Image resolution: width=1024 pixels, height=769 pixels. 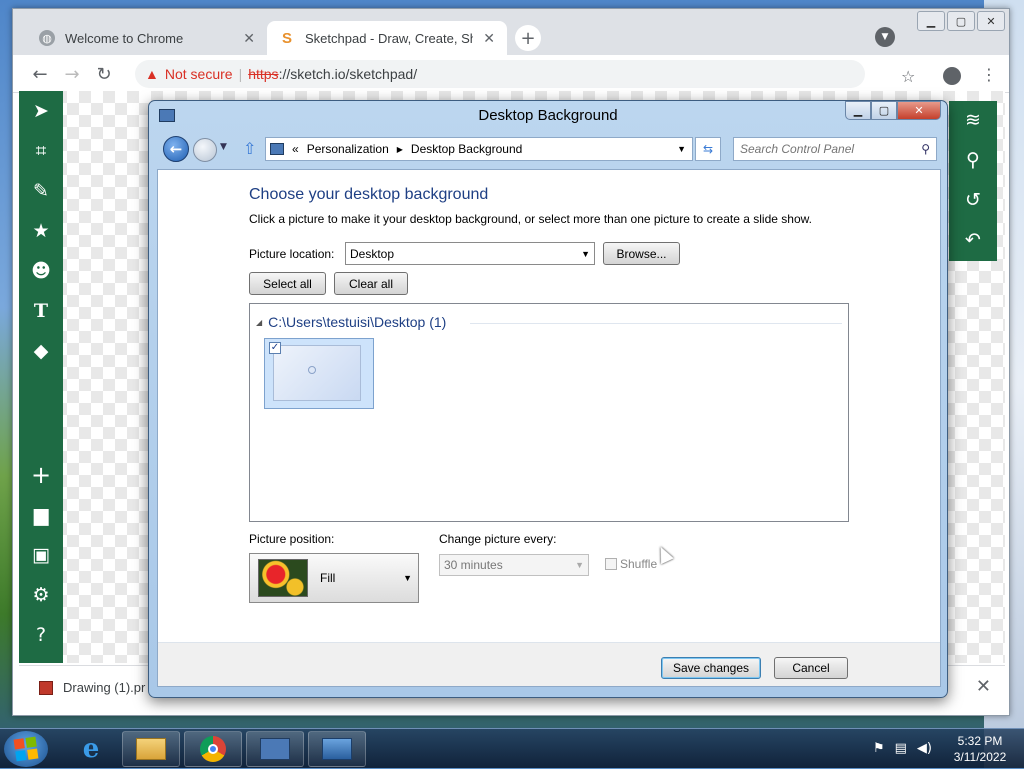 I want to click on internet-explorer-icon: e, so click(x=91, y=749).